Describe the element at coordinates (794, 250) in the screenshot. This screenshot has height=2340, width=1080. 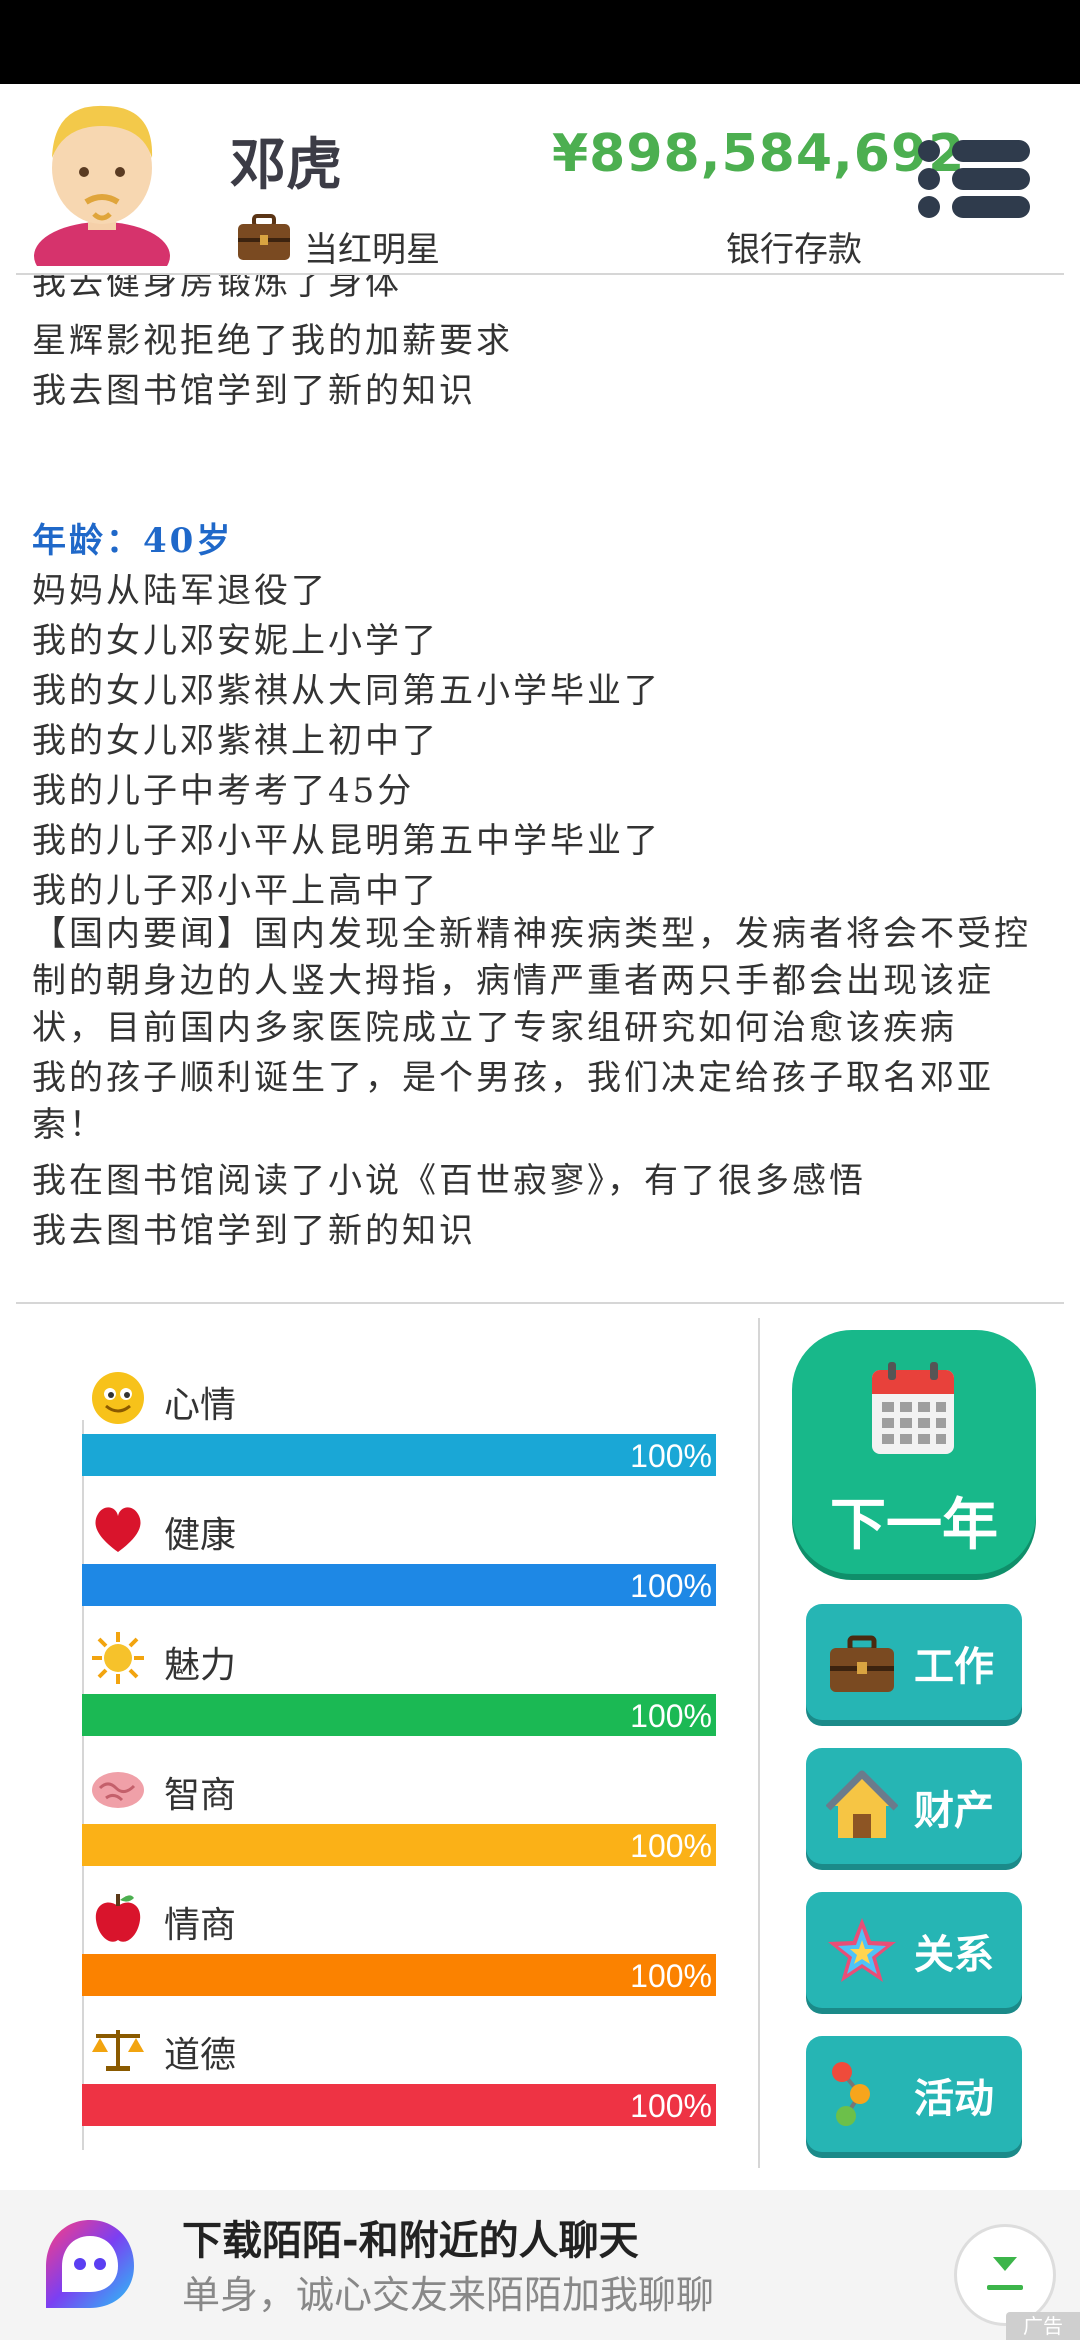
I see `bank-balance-label: 银行存款` at that location.